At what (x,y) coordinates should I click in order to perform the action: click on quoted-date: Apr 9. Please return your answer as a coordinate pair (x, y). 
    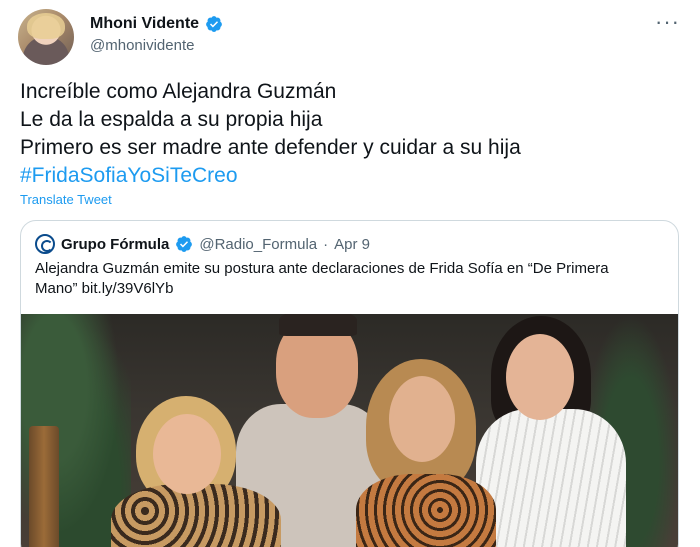
    Looking at the image, I should click on (352, 244).